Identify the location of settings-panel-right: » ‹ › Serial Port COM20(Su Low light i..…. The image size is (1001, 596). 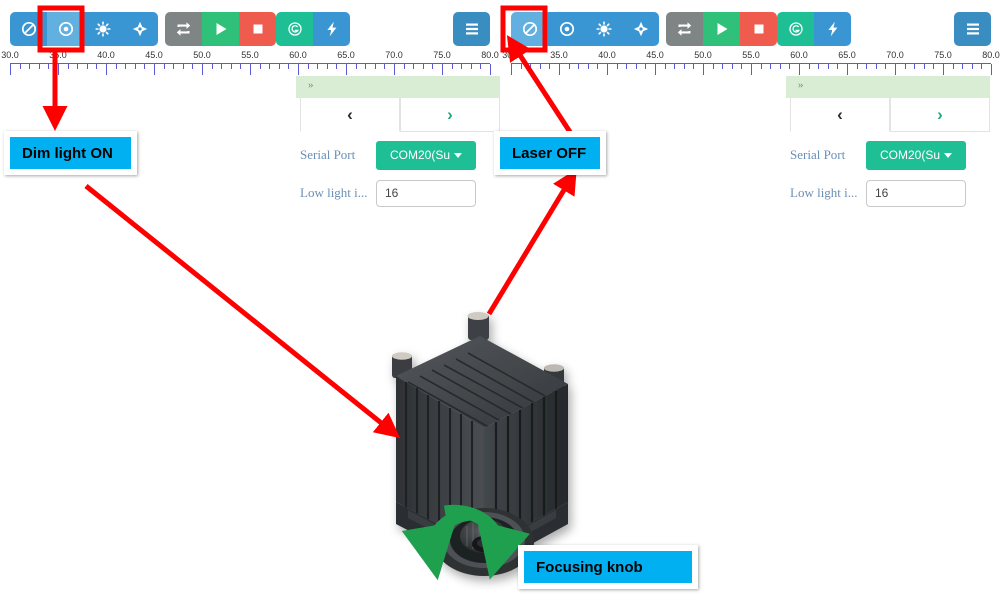
(888, 153).